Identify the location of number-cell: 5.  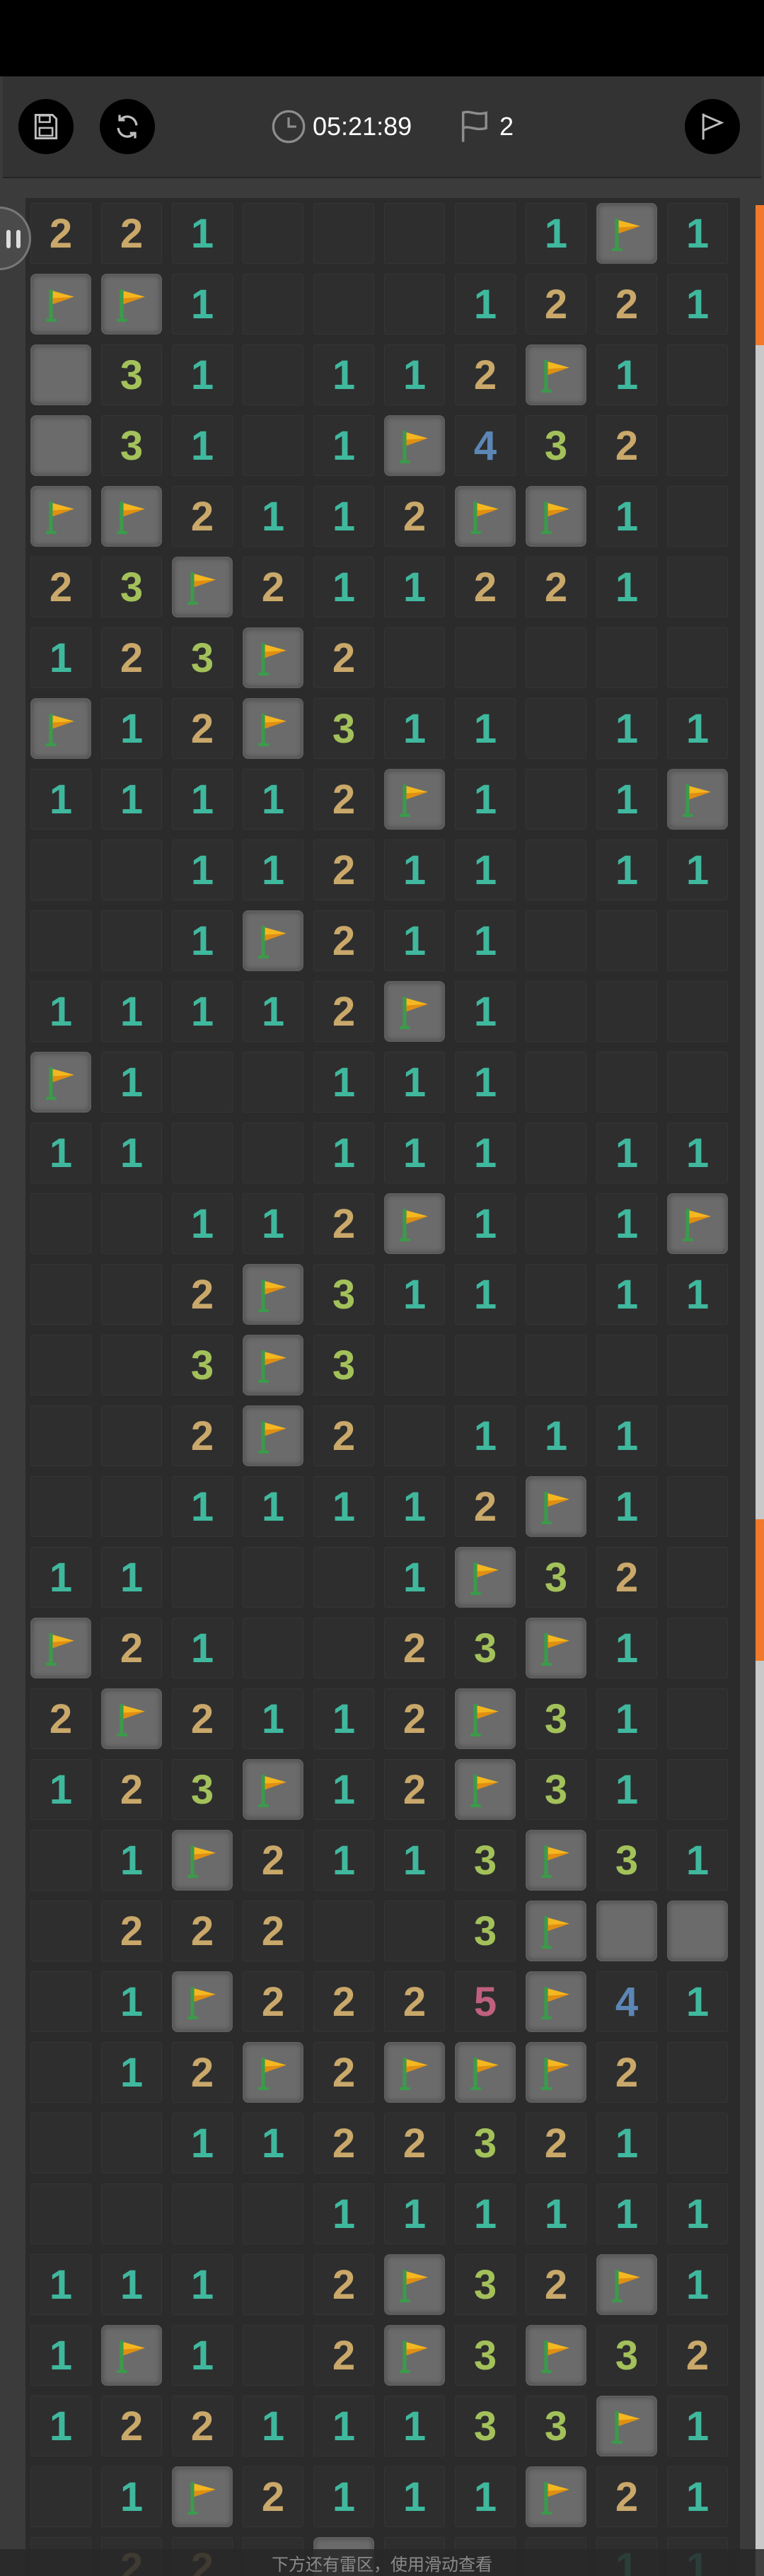
(486, 2001).